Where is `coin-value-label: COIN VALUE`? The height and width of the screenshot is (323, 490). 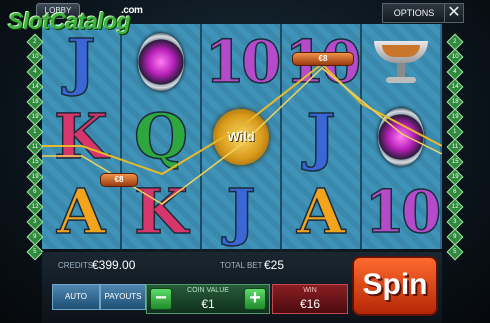
coin-value-label: COIN VALUE is located at coordinates (208, 290).